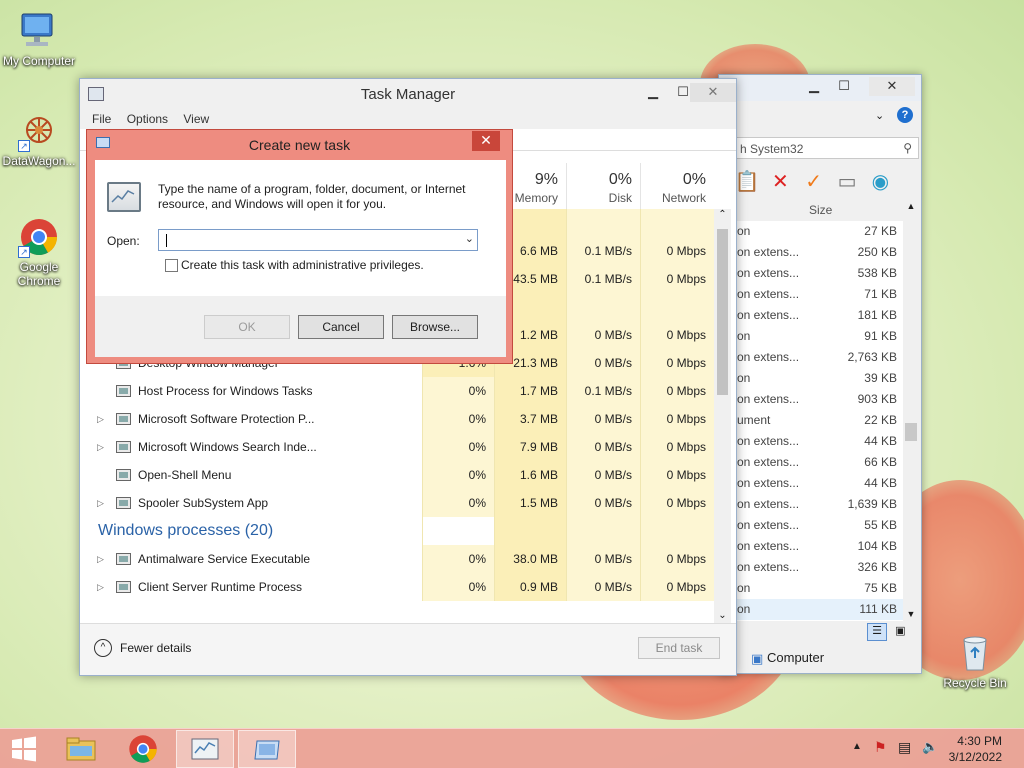 Image resolution: width=1024 pixels, height=768 pixels. I want to click on process-network-value: 0 Mbps, so click(686, 475).